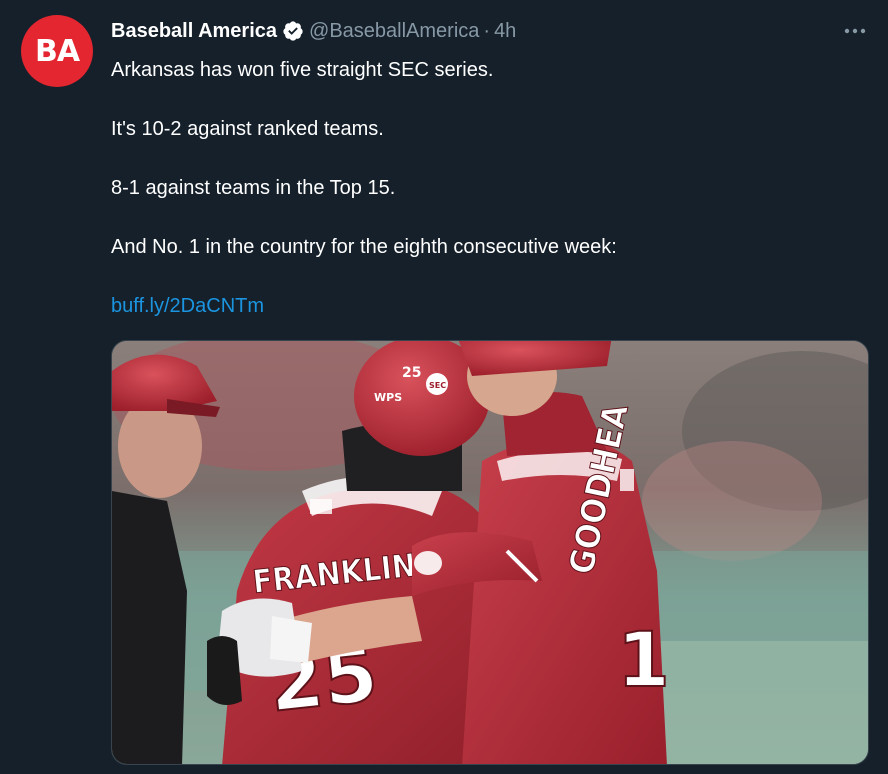 Image resolution: width=888 pixels, height=774 pixels. What do you see at coordinates (253, 188) in the screenshot?
I see `tweet-line: 8-1 against teams in the Top 15.` at bounding box center [253, 188].